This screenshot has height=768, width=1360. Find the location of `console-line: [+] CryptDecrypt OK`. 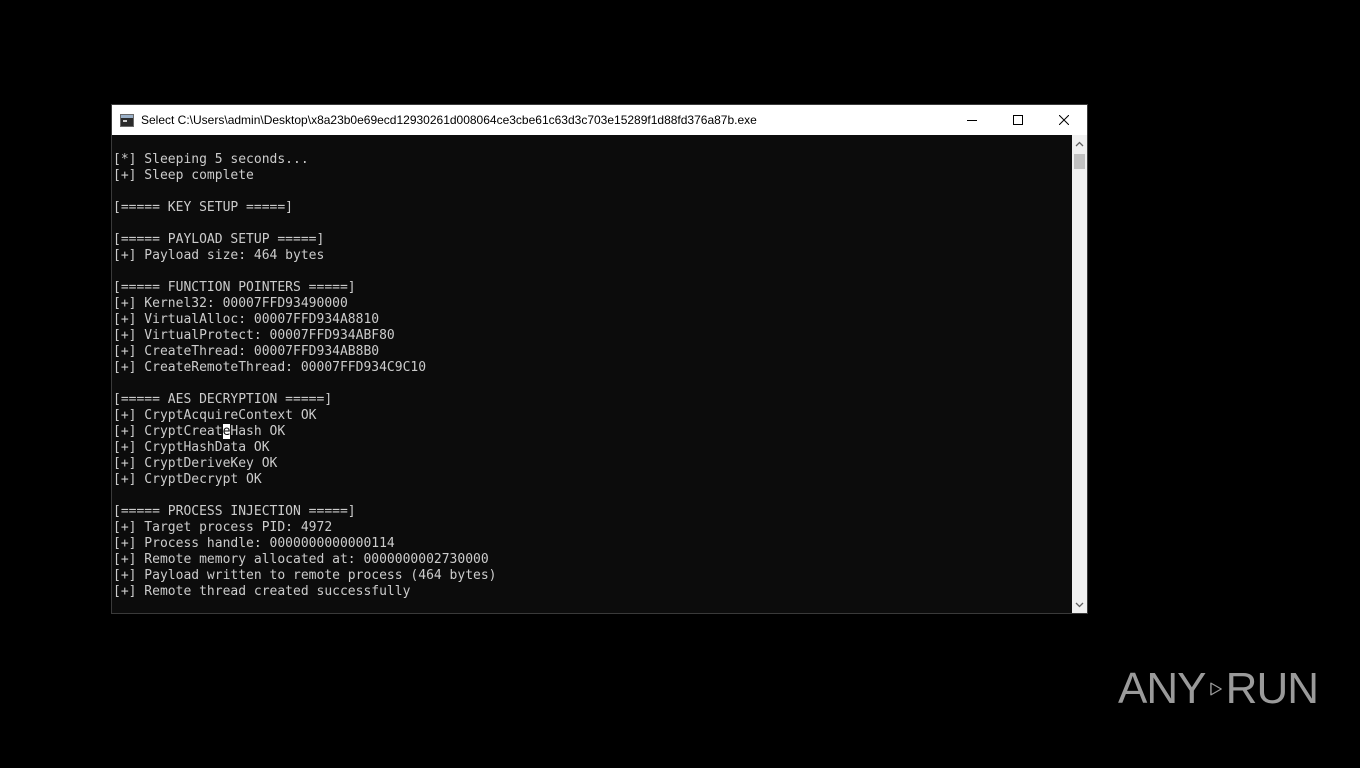

console-line: [+] CryptDecrypt OK is located at coordinates (187, 479).